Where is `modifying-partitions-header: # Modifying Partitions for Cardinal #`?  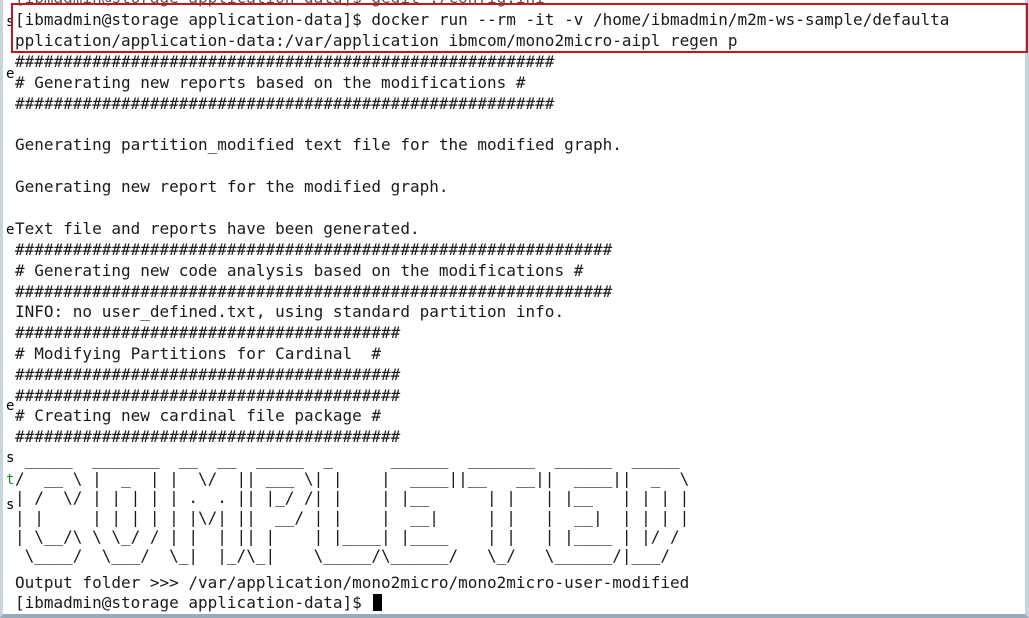 modifying-partitions-header: # Modifying Partitions for Cardinal # is located at coordinates (198, 353).